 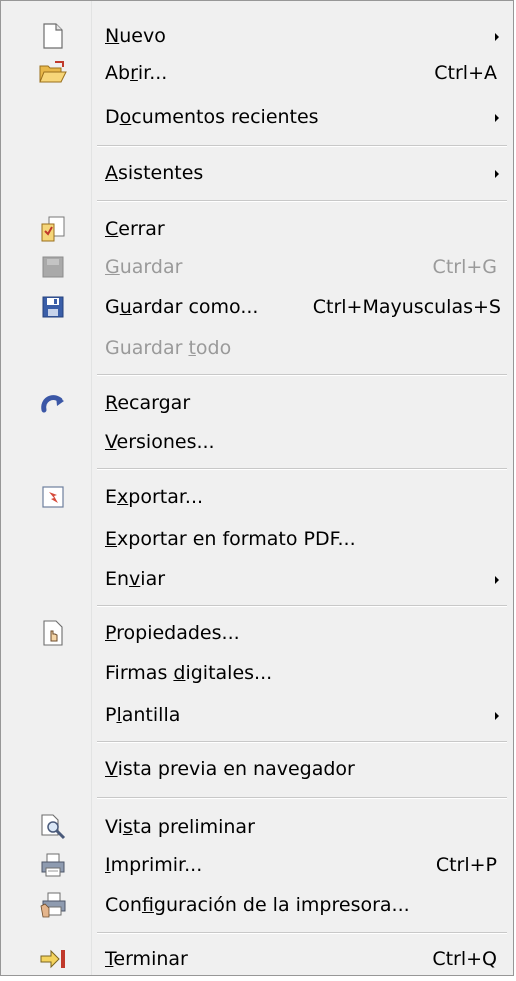 I want to click on menu-item-label: Documentos recientes, so click(x=212, y=117).